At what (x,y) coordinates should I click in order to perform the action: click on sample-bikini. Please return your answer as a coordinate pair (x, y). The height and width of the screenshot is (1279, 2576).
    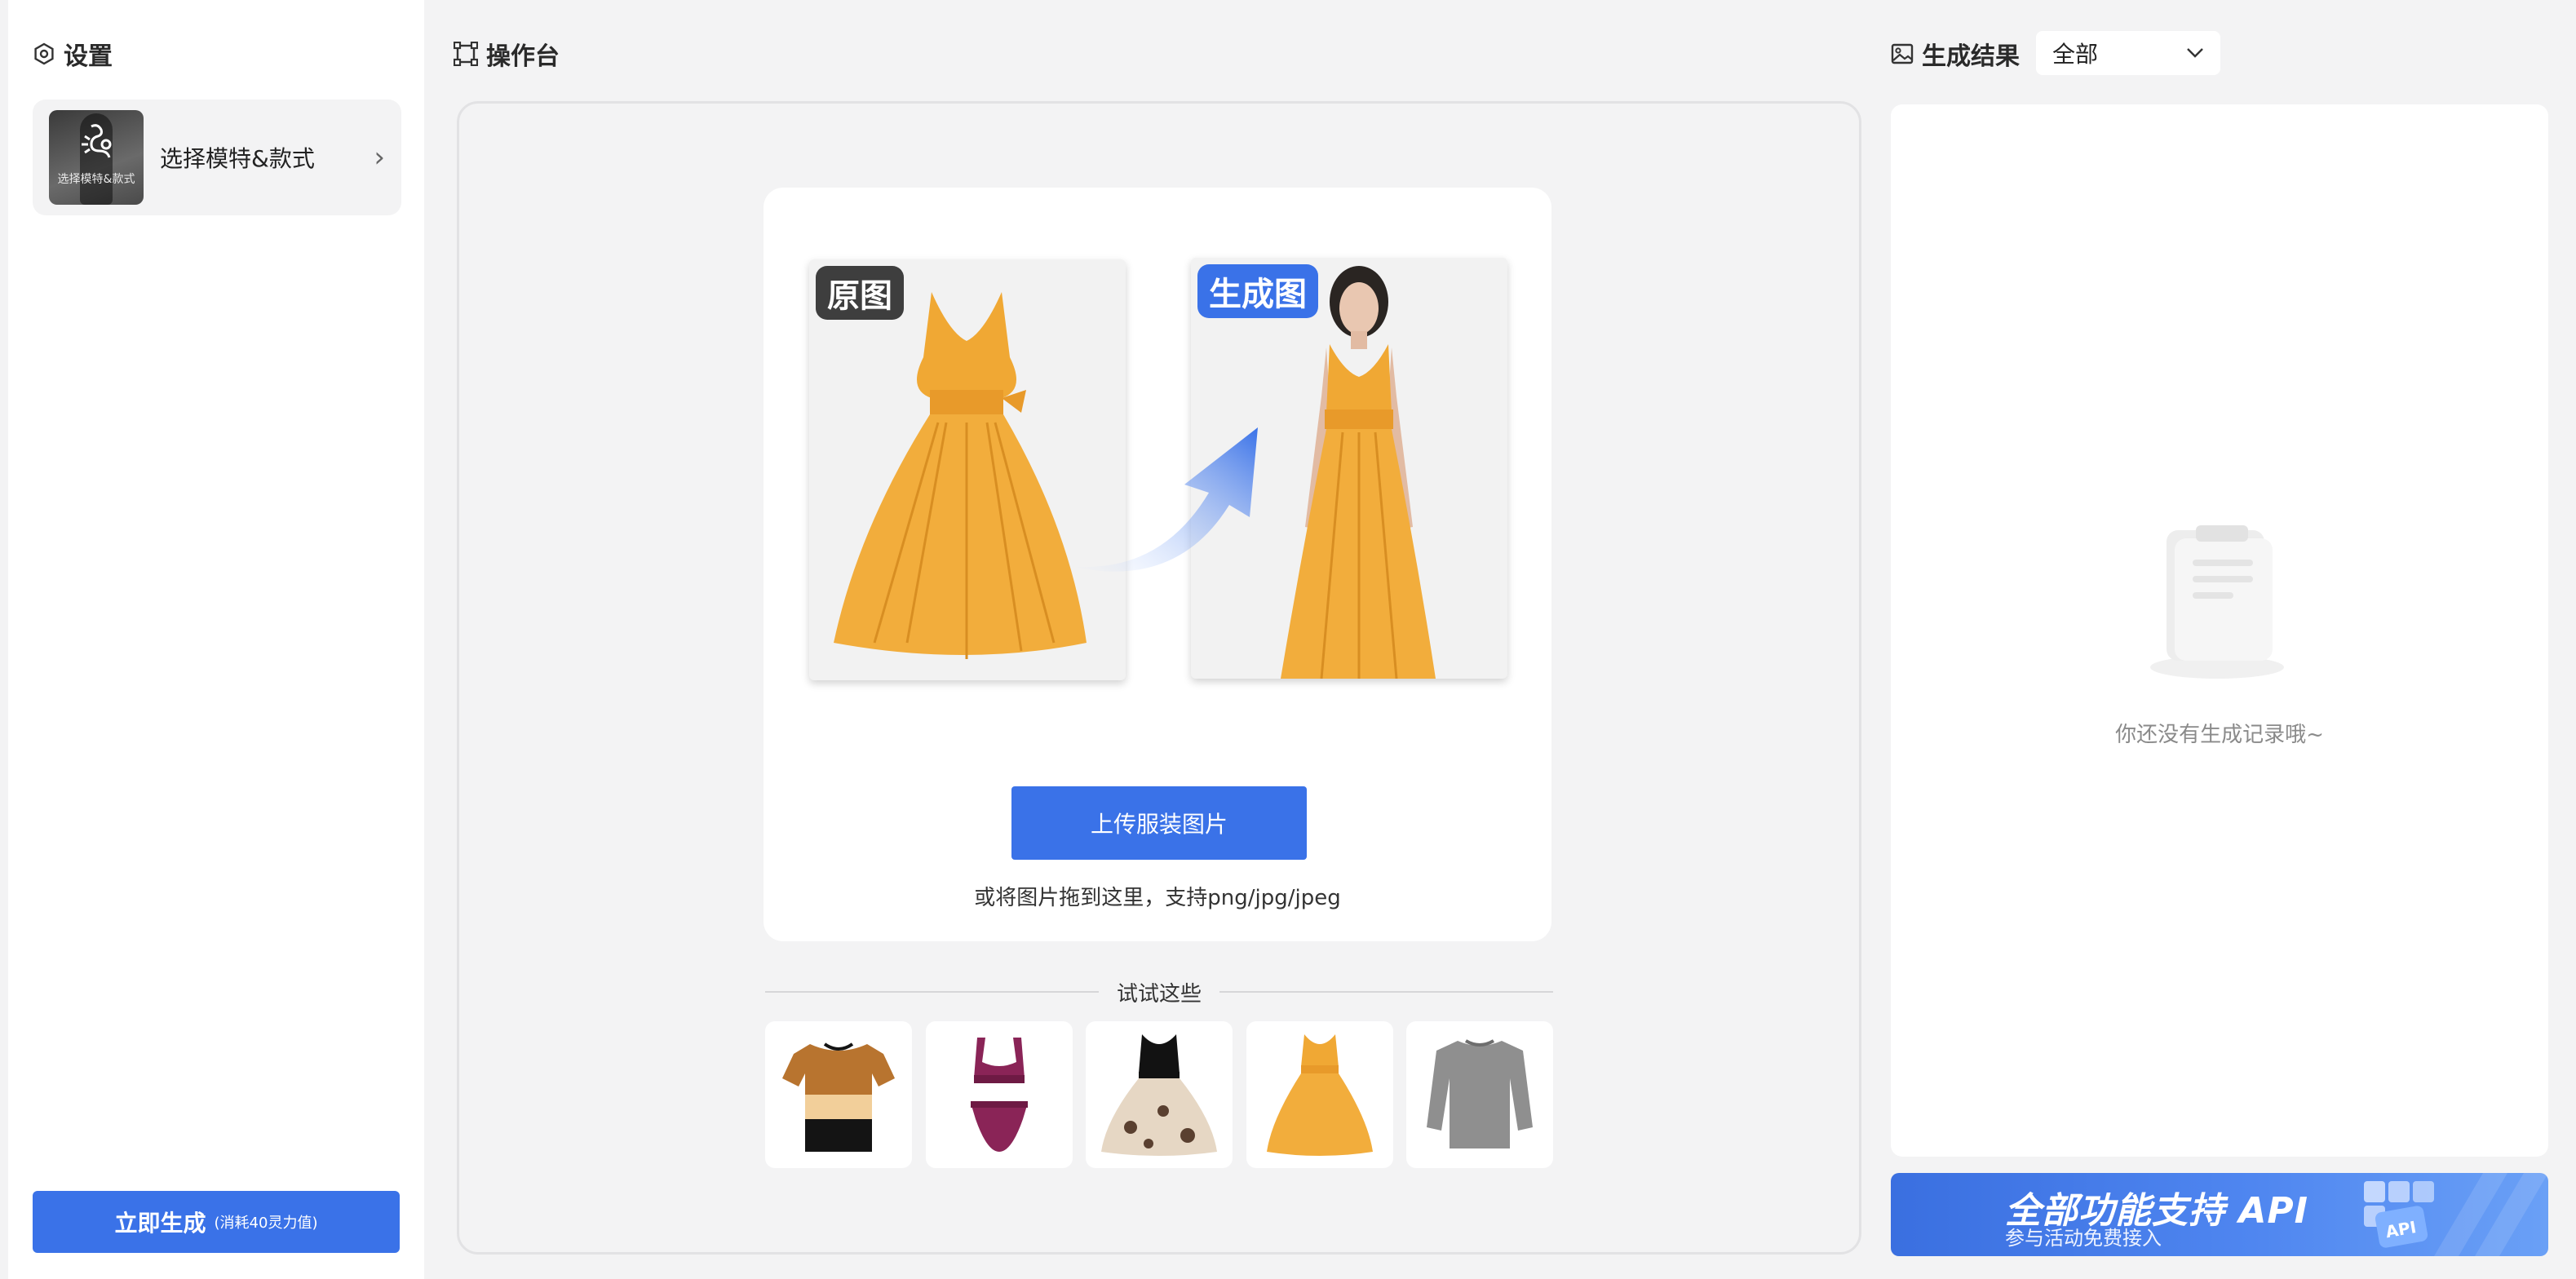
    Looking at the image, I should click on (999, 1094).